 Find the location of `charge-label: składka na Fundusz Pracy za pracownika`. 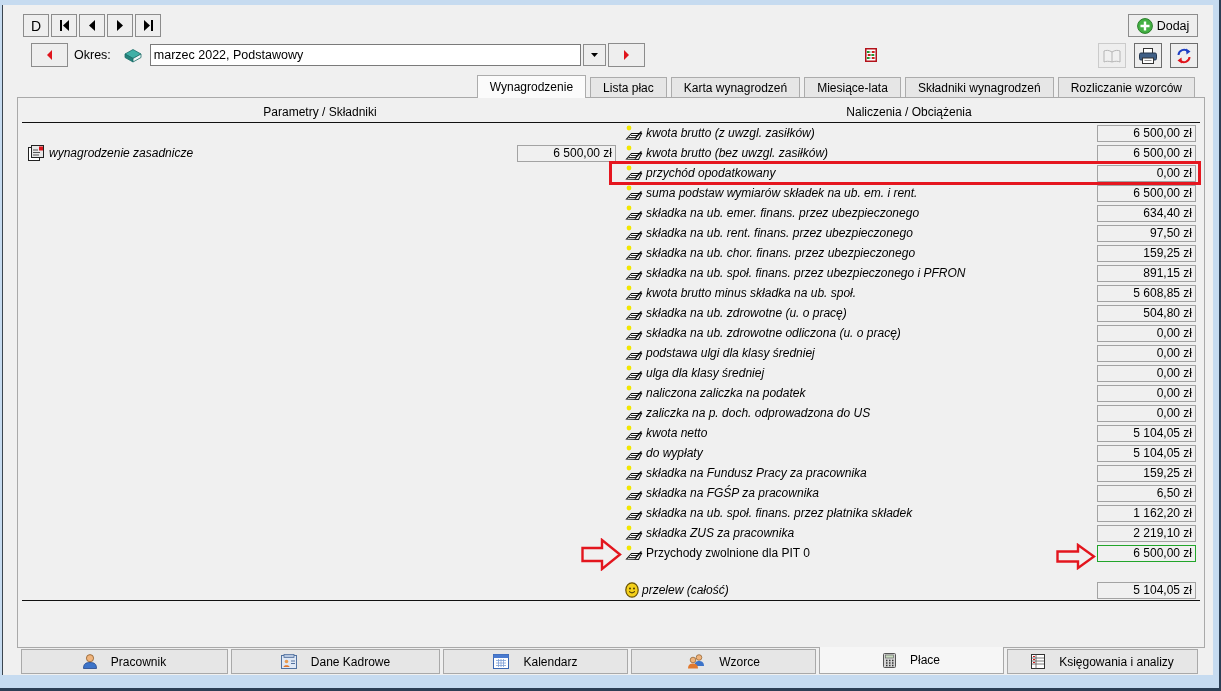

charge-label: składka na Fundusz Pracy za pracownika is located at coordinates (757, 473).